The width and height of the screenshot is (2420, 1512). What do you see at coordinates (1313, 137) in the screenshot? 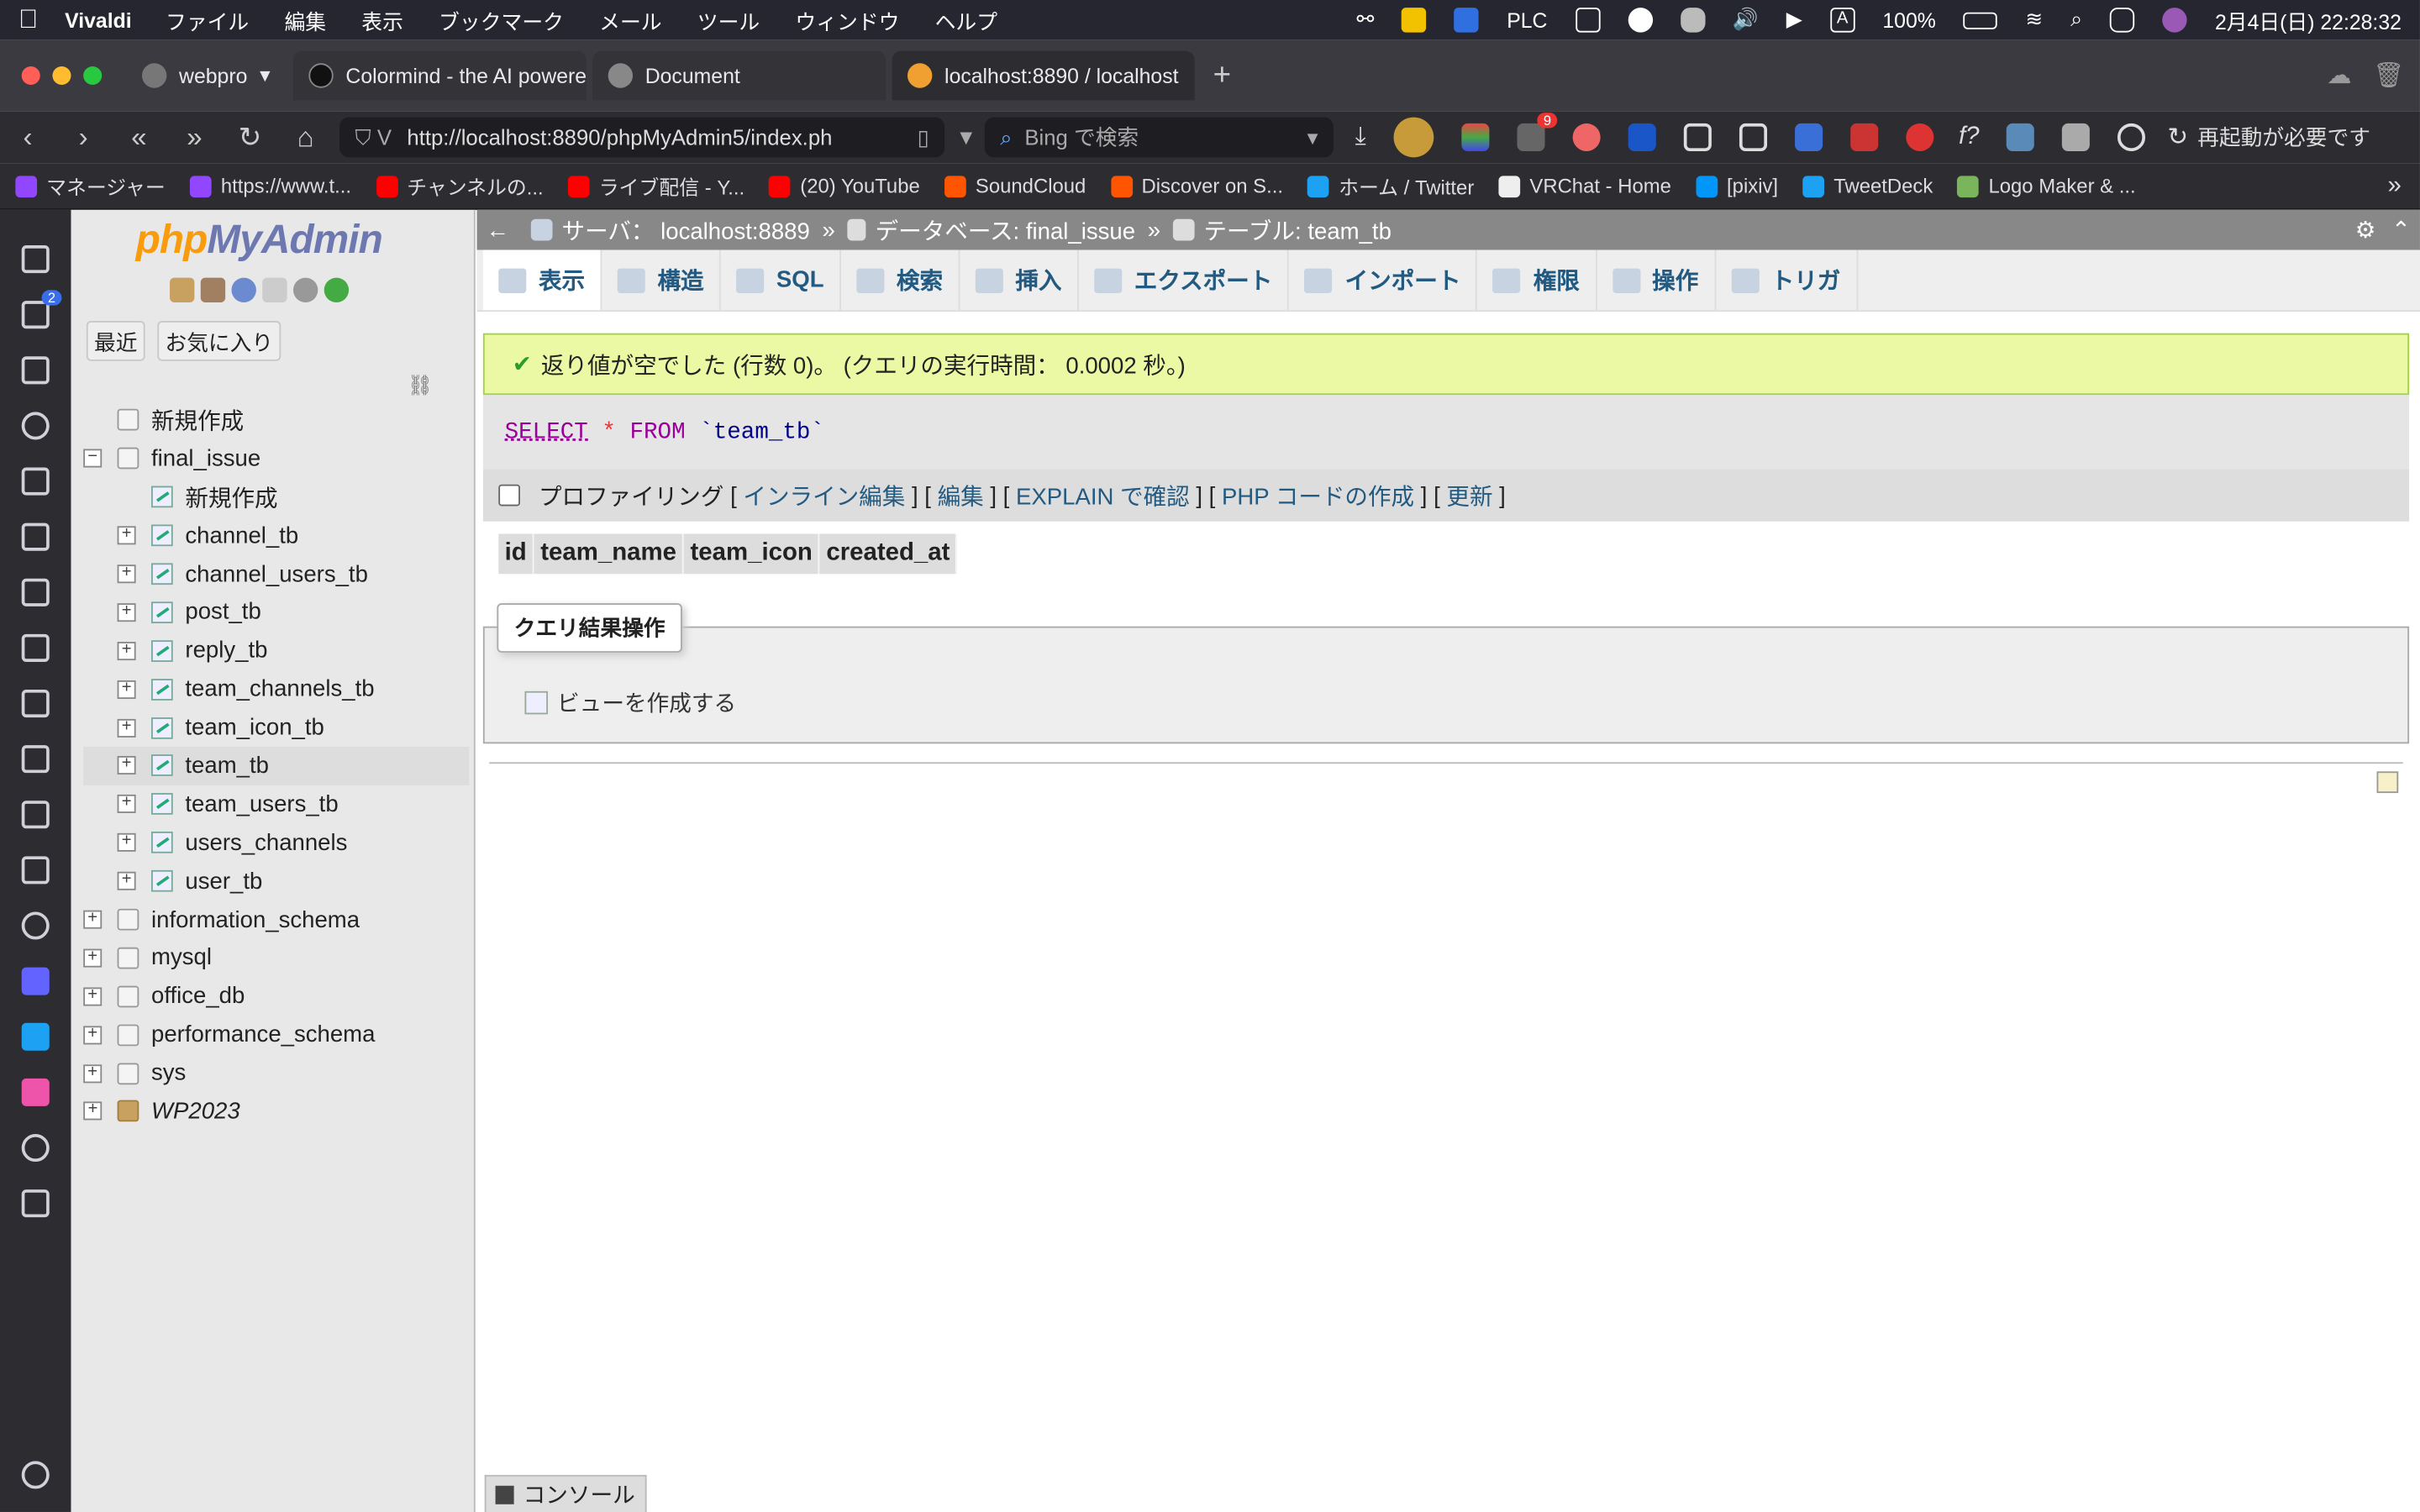
I see `search-engine-dropdown-icon: ▾` at bounding box center [1313, 137].